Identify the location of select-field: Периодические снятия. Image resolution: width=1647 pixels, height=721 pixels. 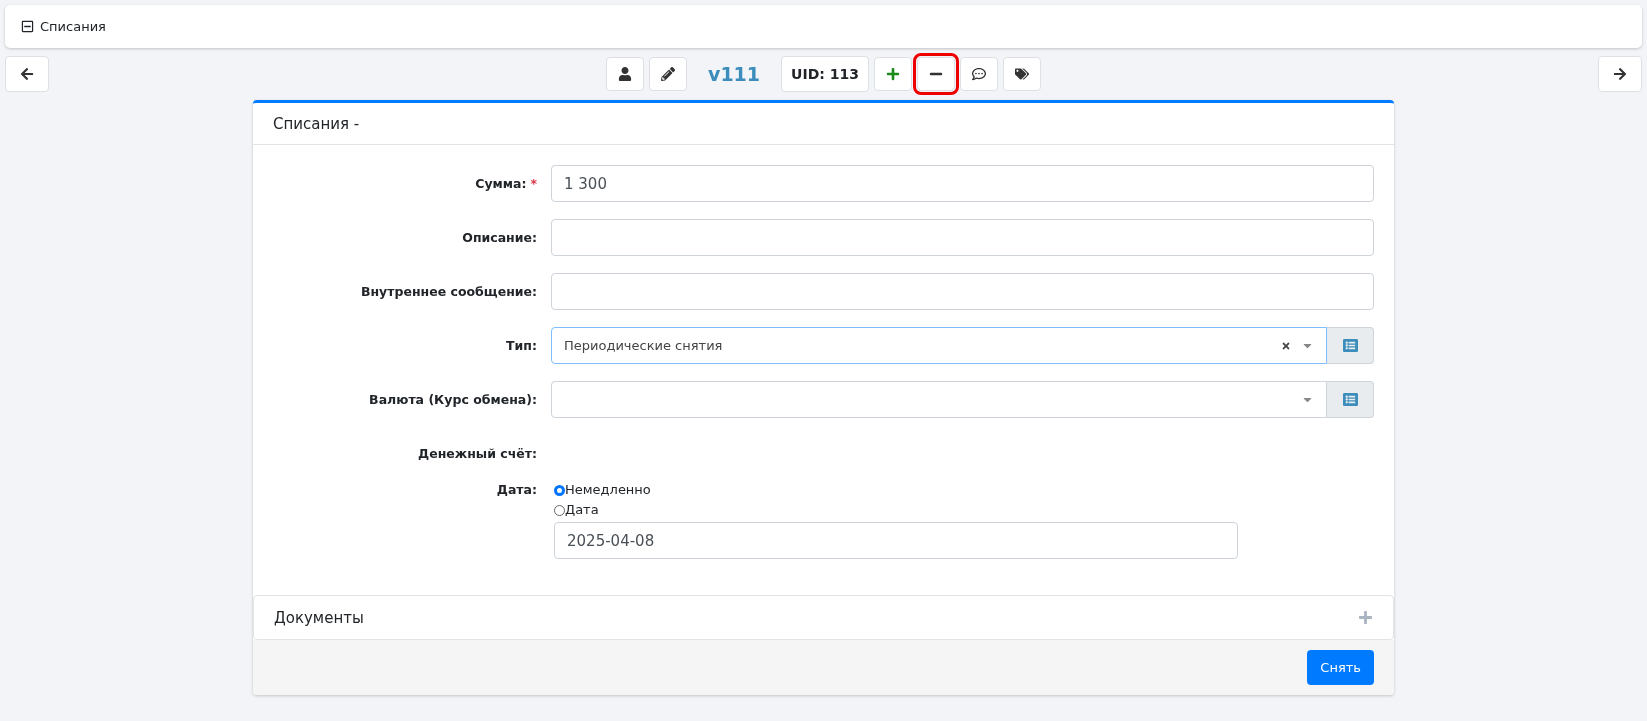
(939, 345).